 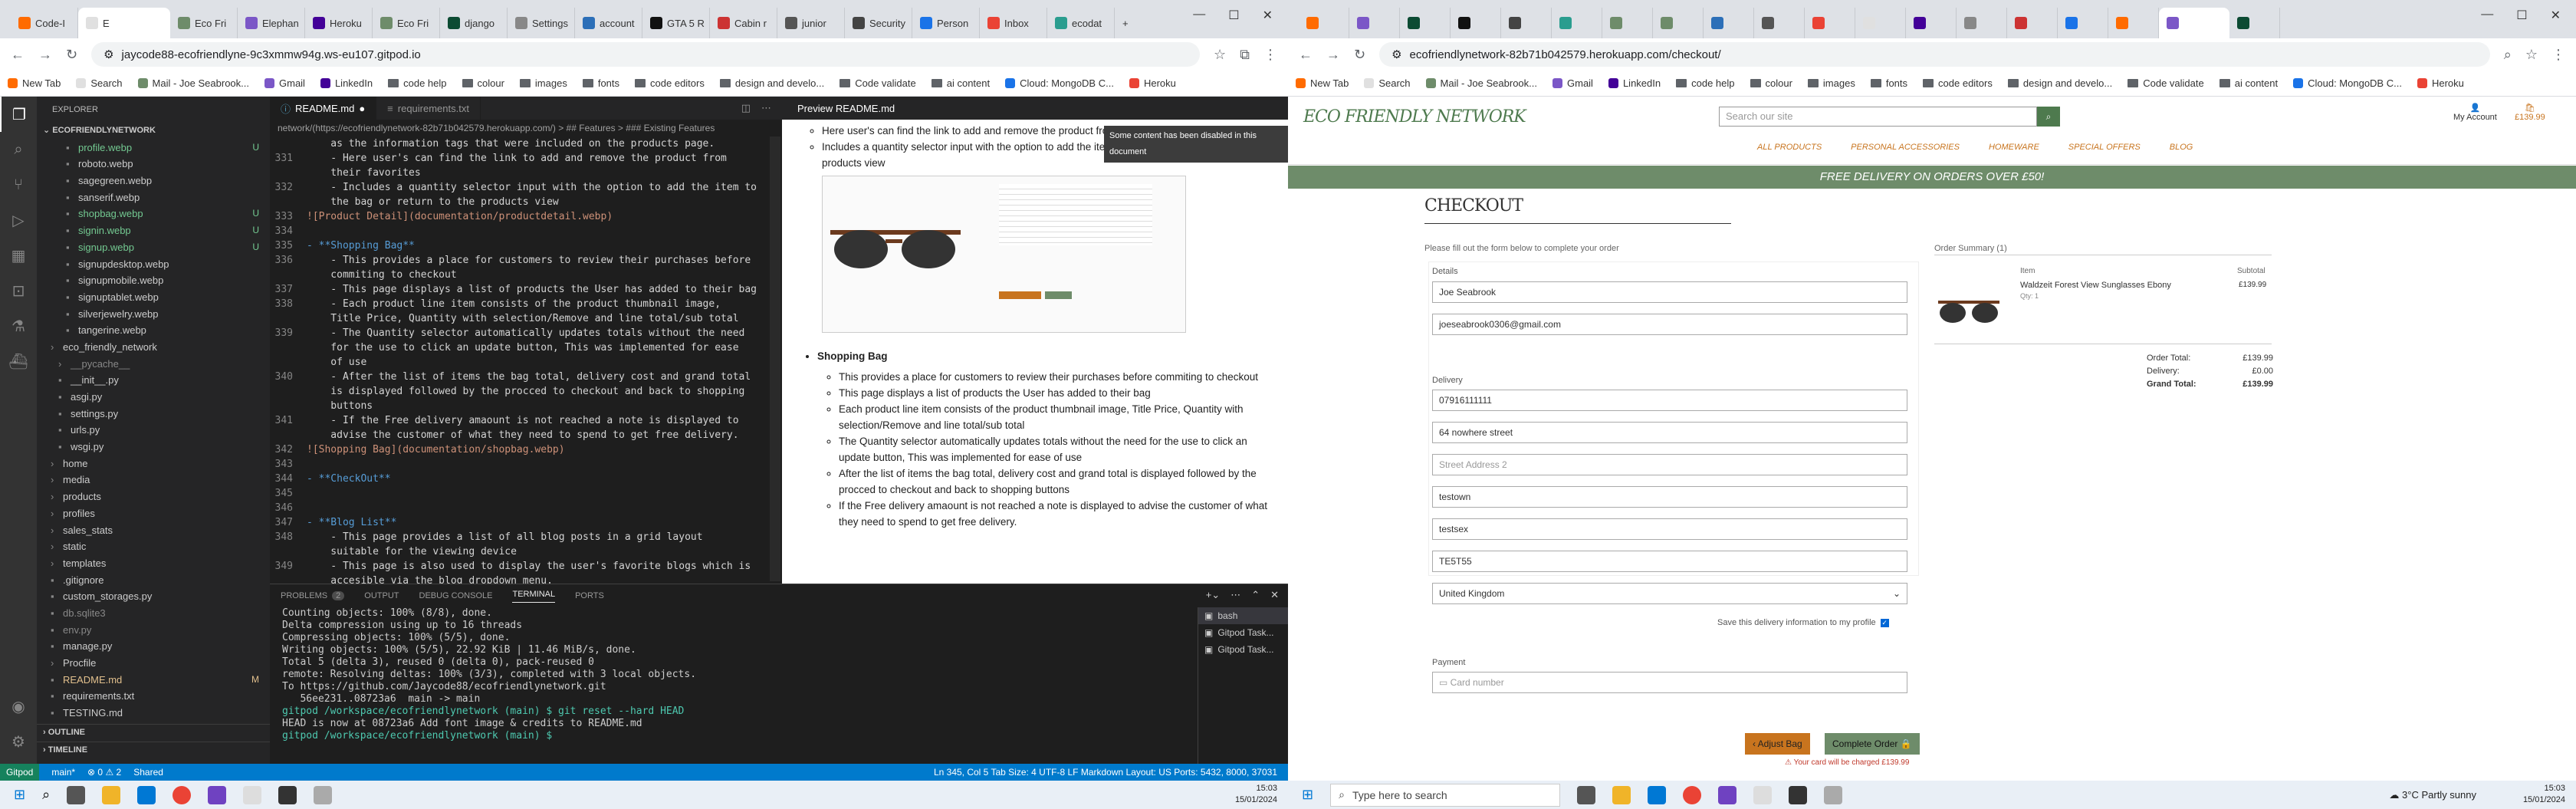 What do you see at coordinates (100, 83) in the screenshot?
I see `bookmark-item: Search` at bounding box center [100, 83].